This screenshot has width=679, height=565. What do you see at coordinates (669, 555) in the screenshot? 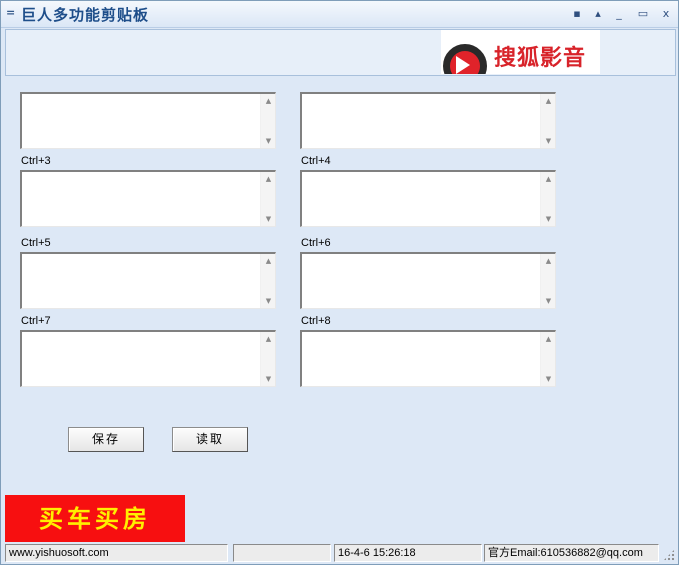
I see `resize-grip-icon` at bounding box center [669, 555].